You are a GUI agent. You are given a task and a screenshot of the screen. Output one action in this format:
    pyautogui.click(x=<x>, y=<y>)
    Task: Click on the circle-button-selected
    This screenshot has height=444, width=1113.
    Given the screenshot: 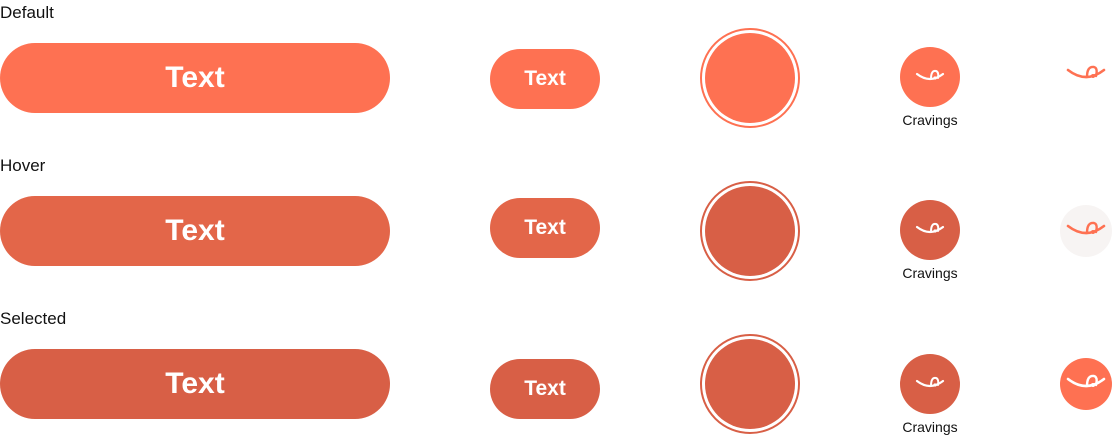 What is the action you would take?
    pyautogui.click(x=750, y=384)
    